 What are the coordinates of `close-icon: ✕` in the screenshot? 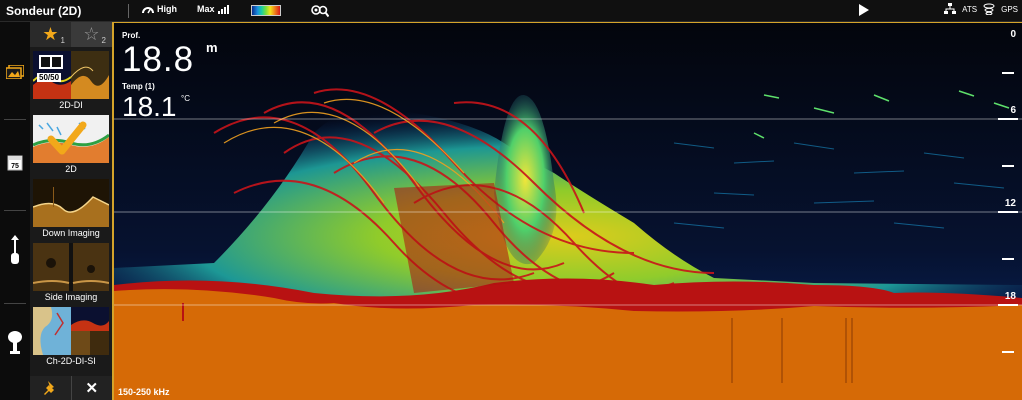 It's located at (92, 388).